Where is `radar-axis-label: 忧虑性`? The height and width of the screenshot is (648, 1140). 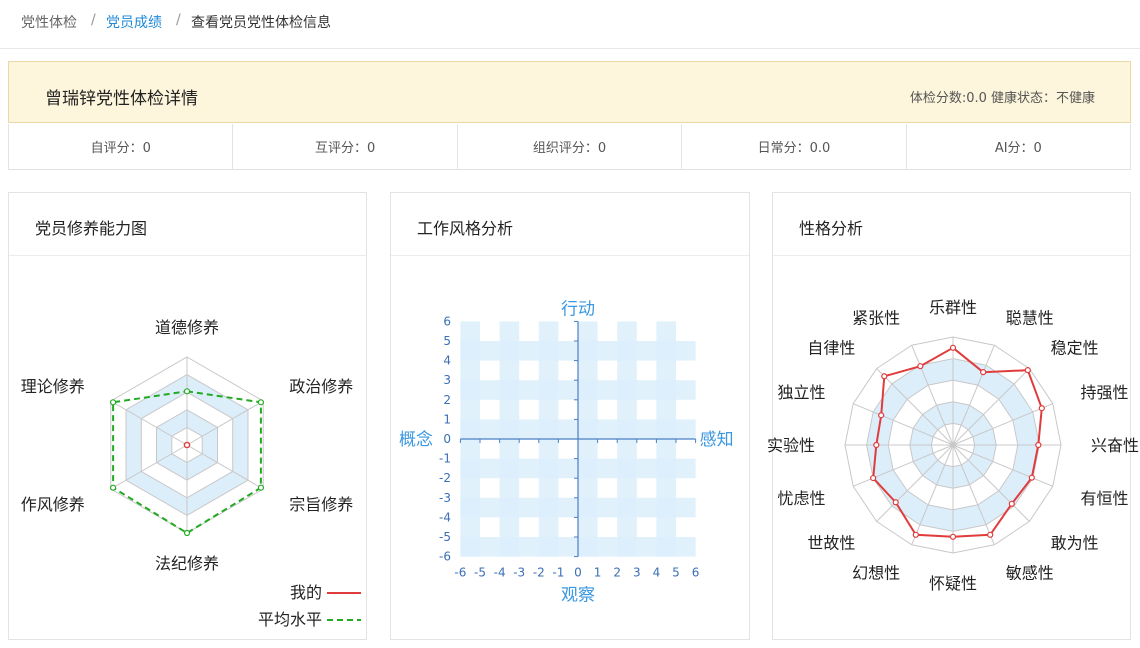
radar-axis-label: 忧虑性 is located at coordinates (801, 498).